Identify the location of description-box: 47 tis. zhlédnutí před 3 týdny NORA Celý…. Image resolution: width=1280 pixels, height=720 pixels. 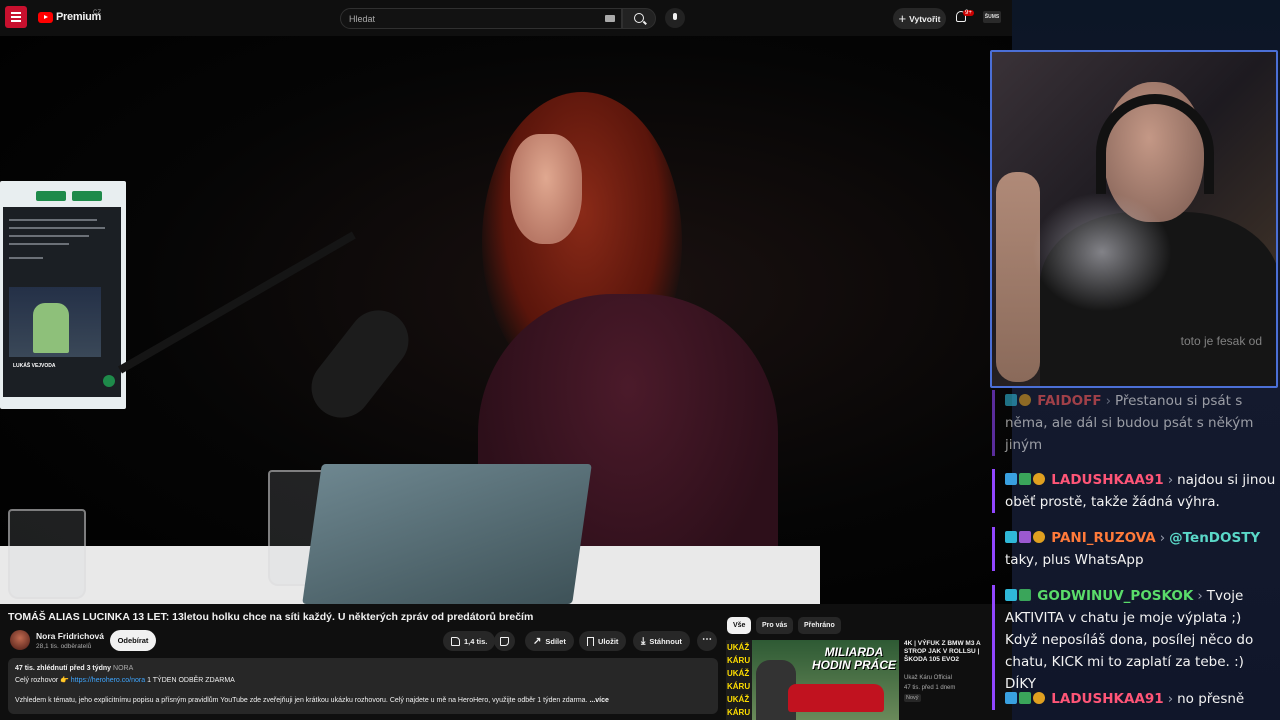
(363, 686).